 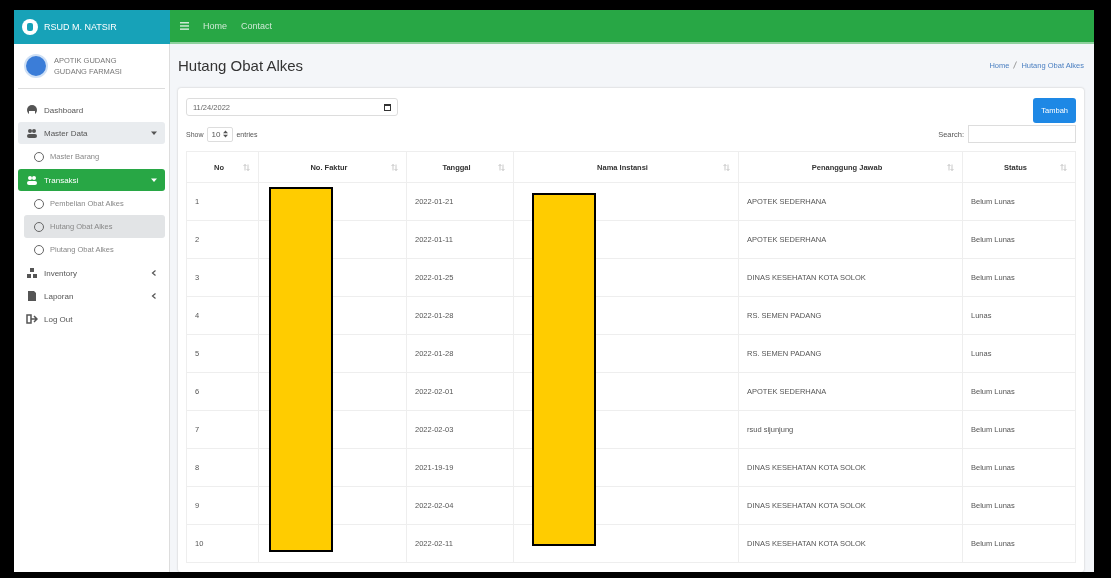 I want to click on select-arrows-icon, so click(x=226, y=134).